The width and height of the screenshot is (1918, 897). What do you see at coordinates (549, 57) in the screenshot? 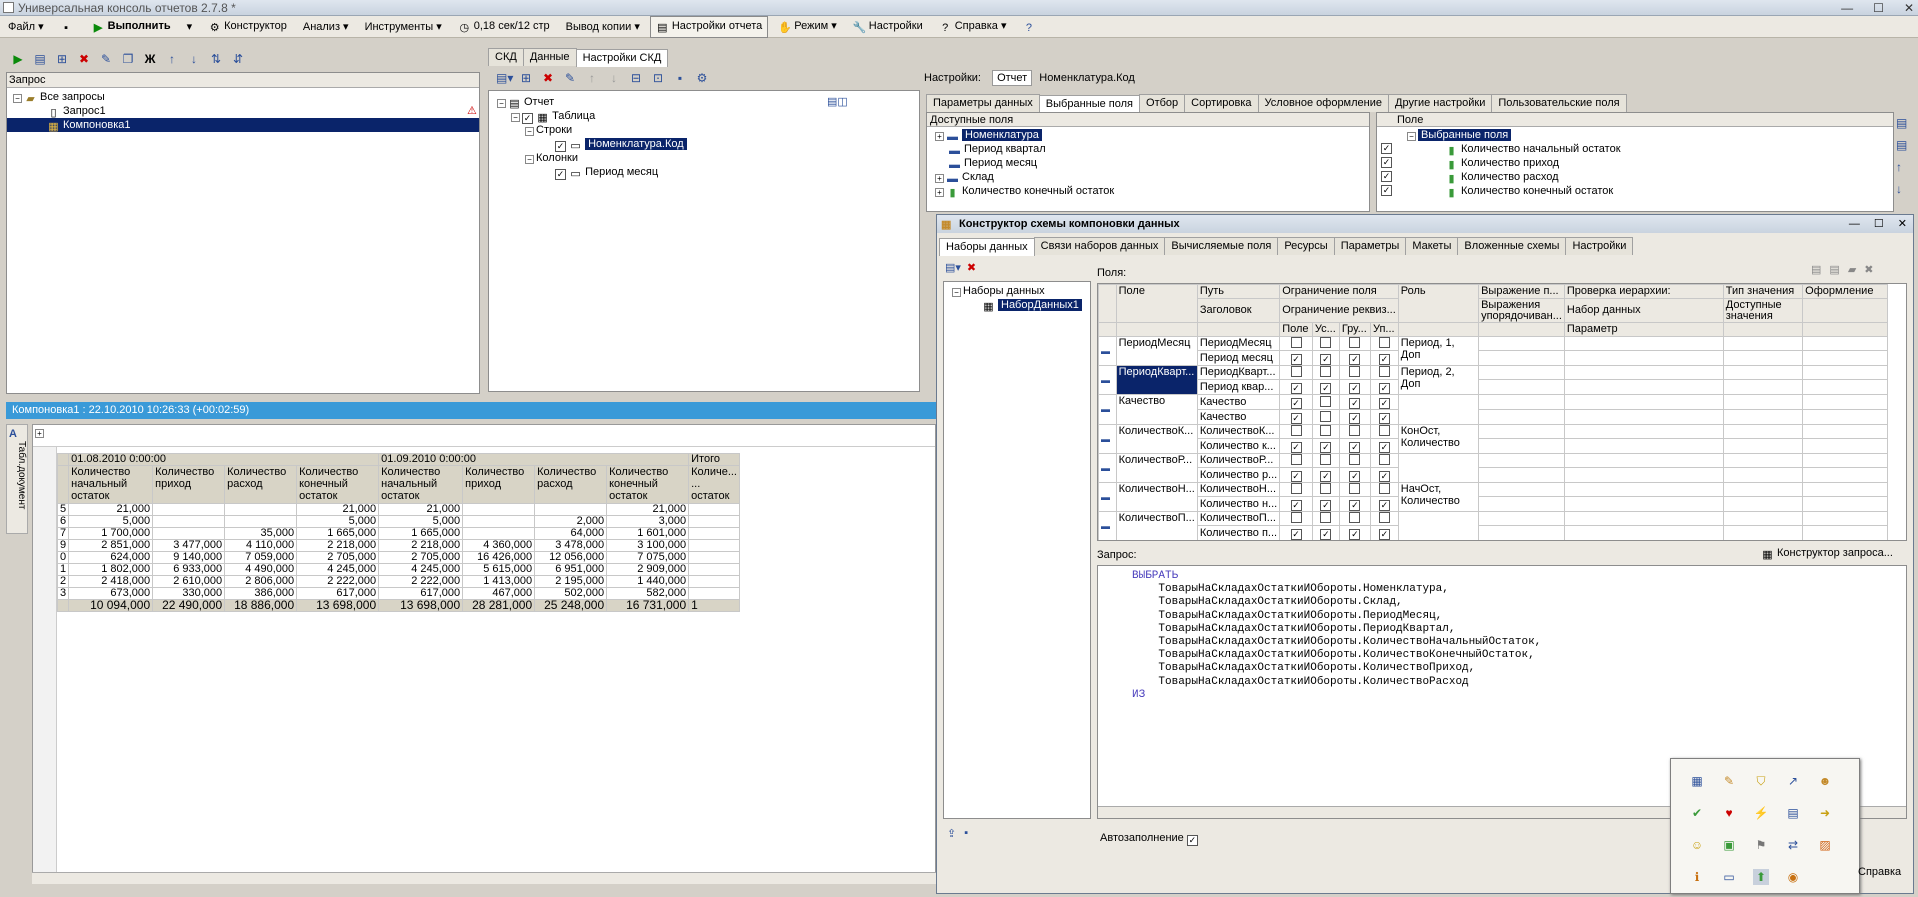
I see `tab-data: Данные` at bounding box center [549, 57].